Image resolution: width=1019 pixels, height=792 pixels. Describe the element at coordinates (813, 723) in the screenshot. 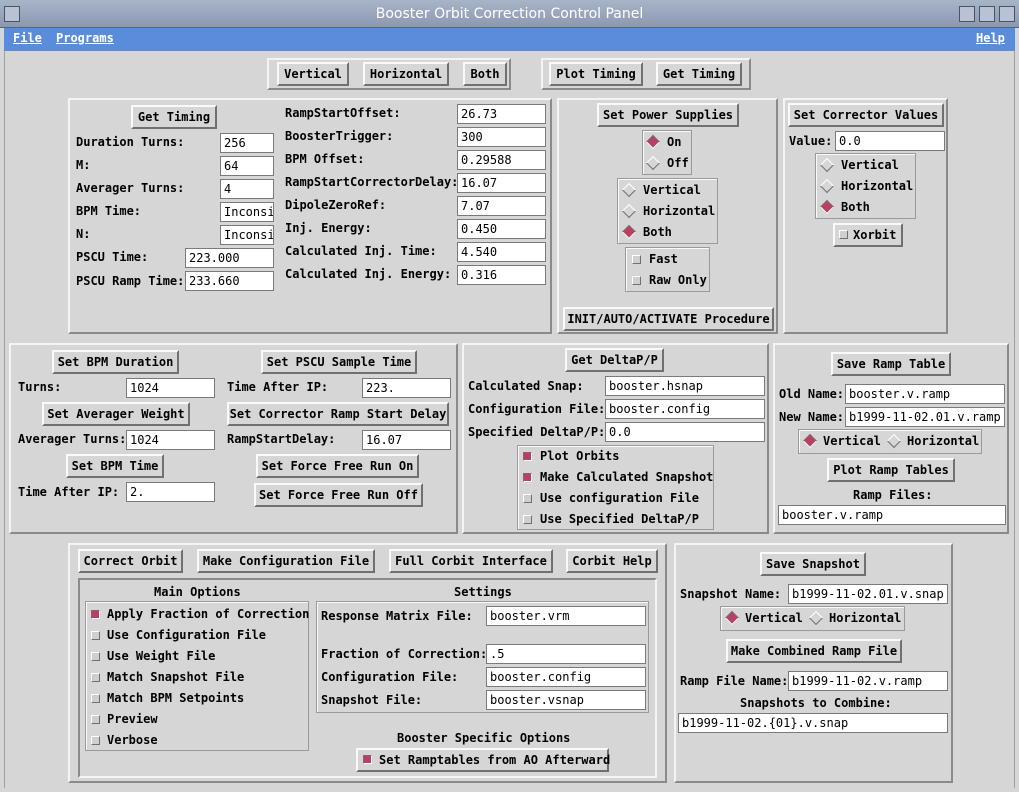

I see `snapshots-to-combine-field: b1999-11-02.{01}.v.snap` at that location.